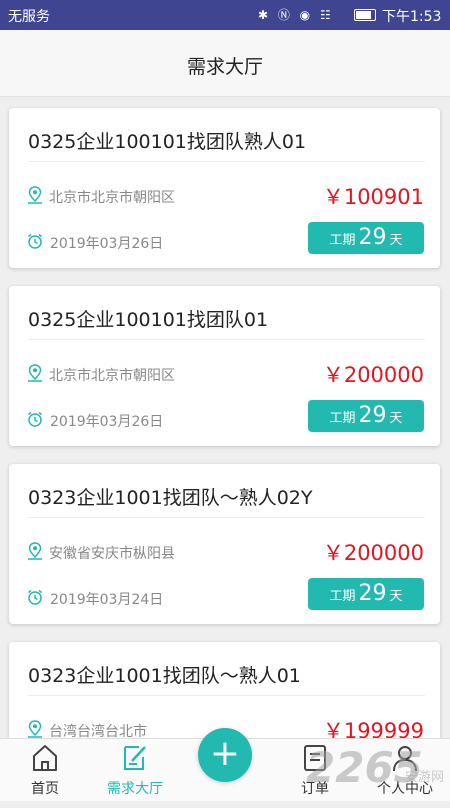  I want to click on nav-demand-hall: 需求大厅, so click(135, 770).